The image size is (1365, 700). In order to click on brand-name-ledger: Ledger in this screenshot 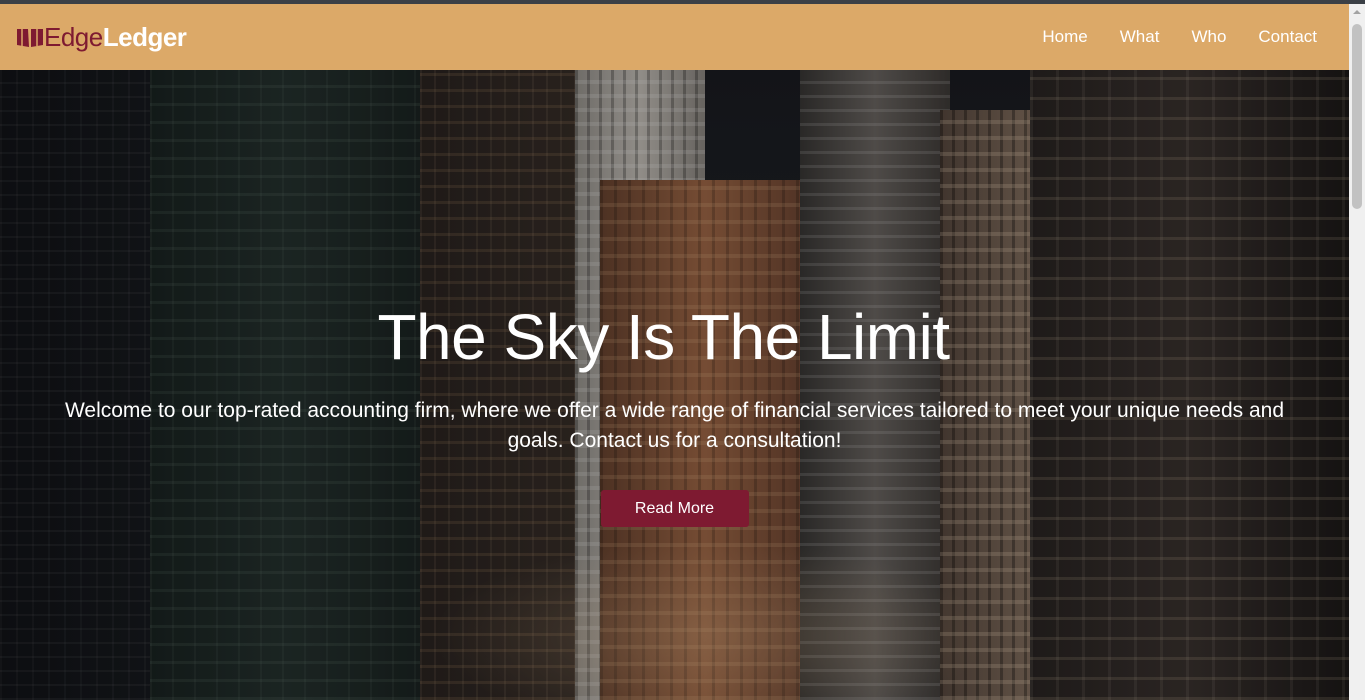, I will do `click(144, 36)`.